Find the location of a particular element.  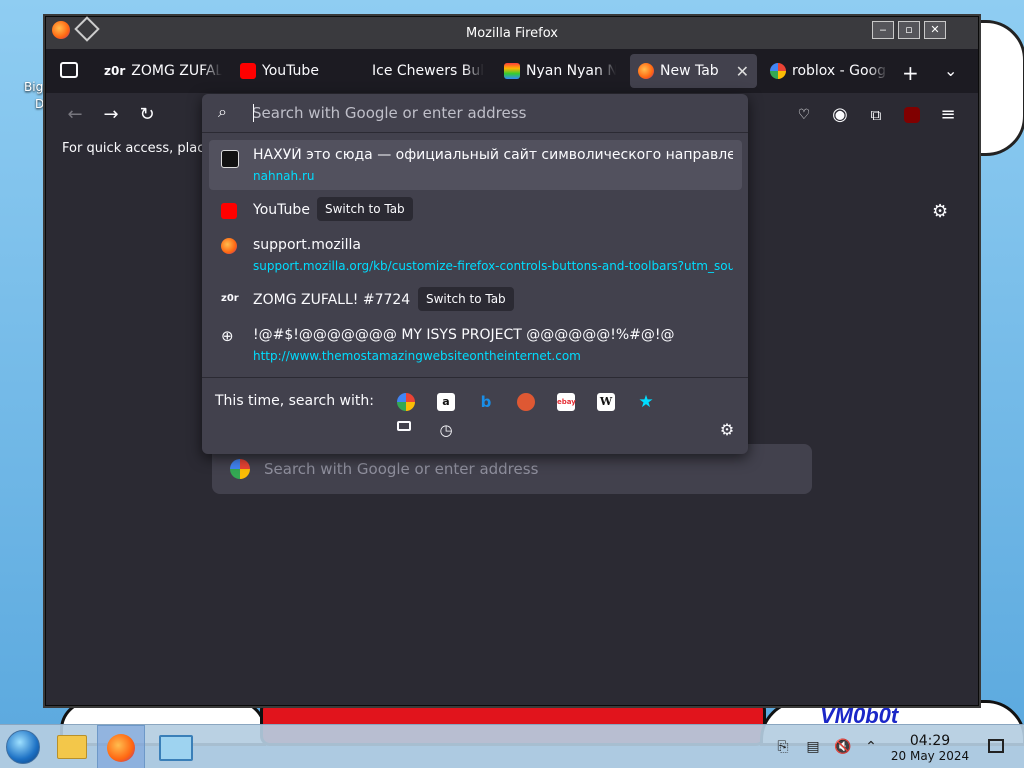

tab-roblox: roblox - Goog is located at coordinates (829, 71).